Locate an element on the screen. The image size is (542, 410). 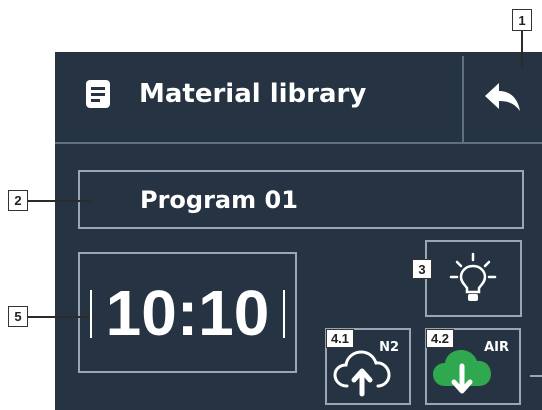
callout-4-1-text: 4.1 is located at coordinates (340, 338).